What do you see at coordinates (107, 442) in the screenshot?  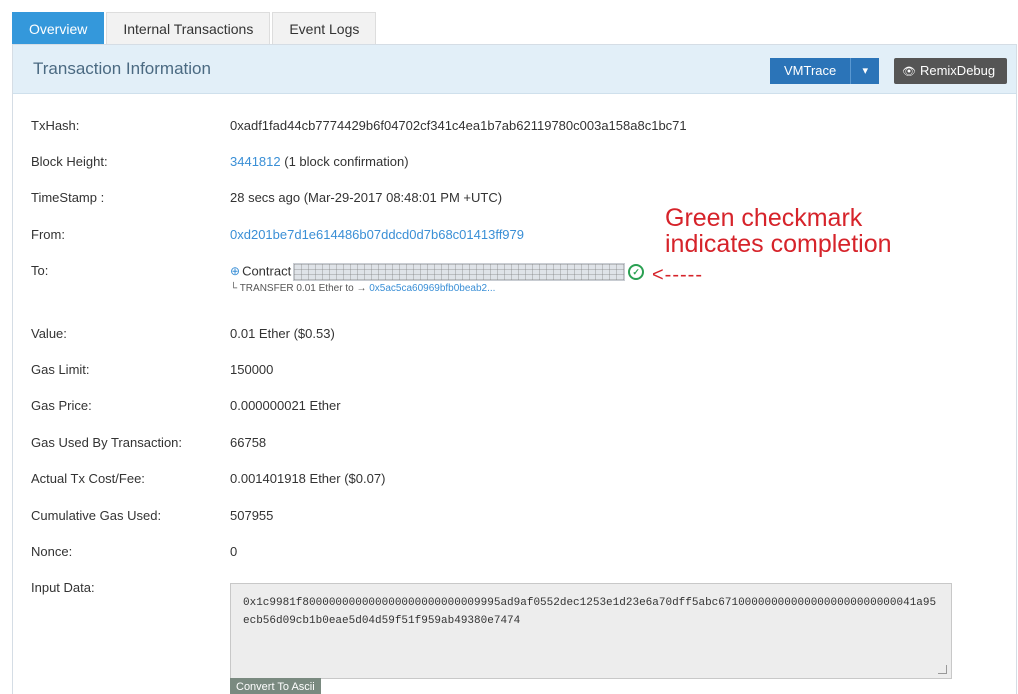 I see `gas-used-label: Gas Used By Transaction:` at bounding box center [107, 442].